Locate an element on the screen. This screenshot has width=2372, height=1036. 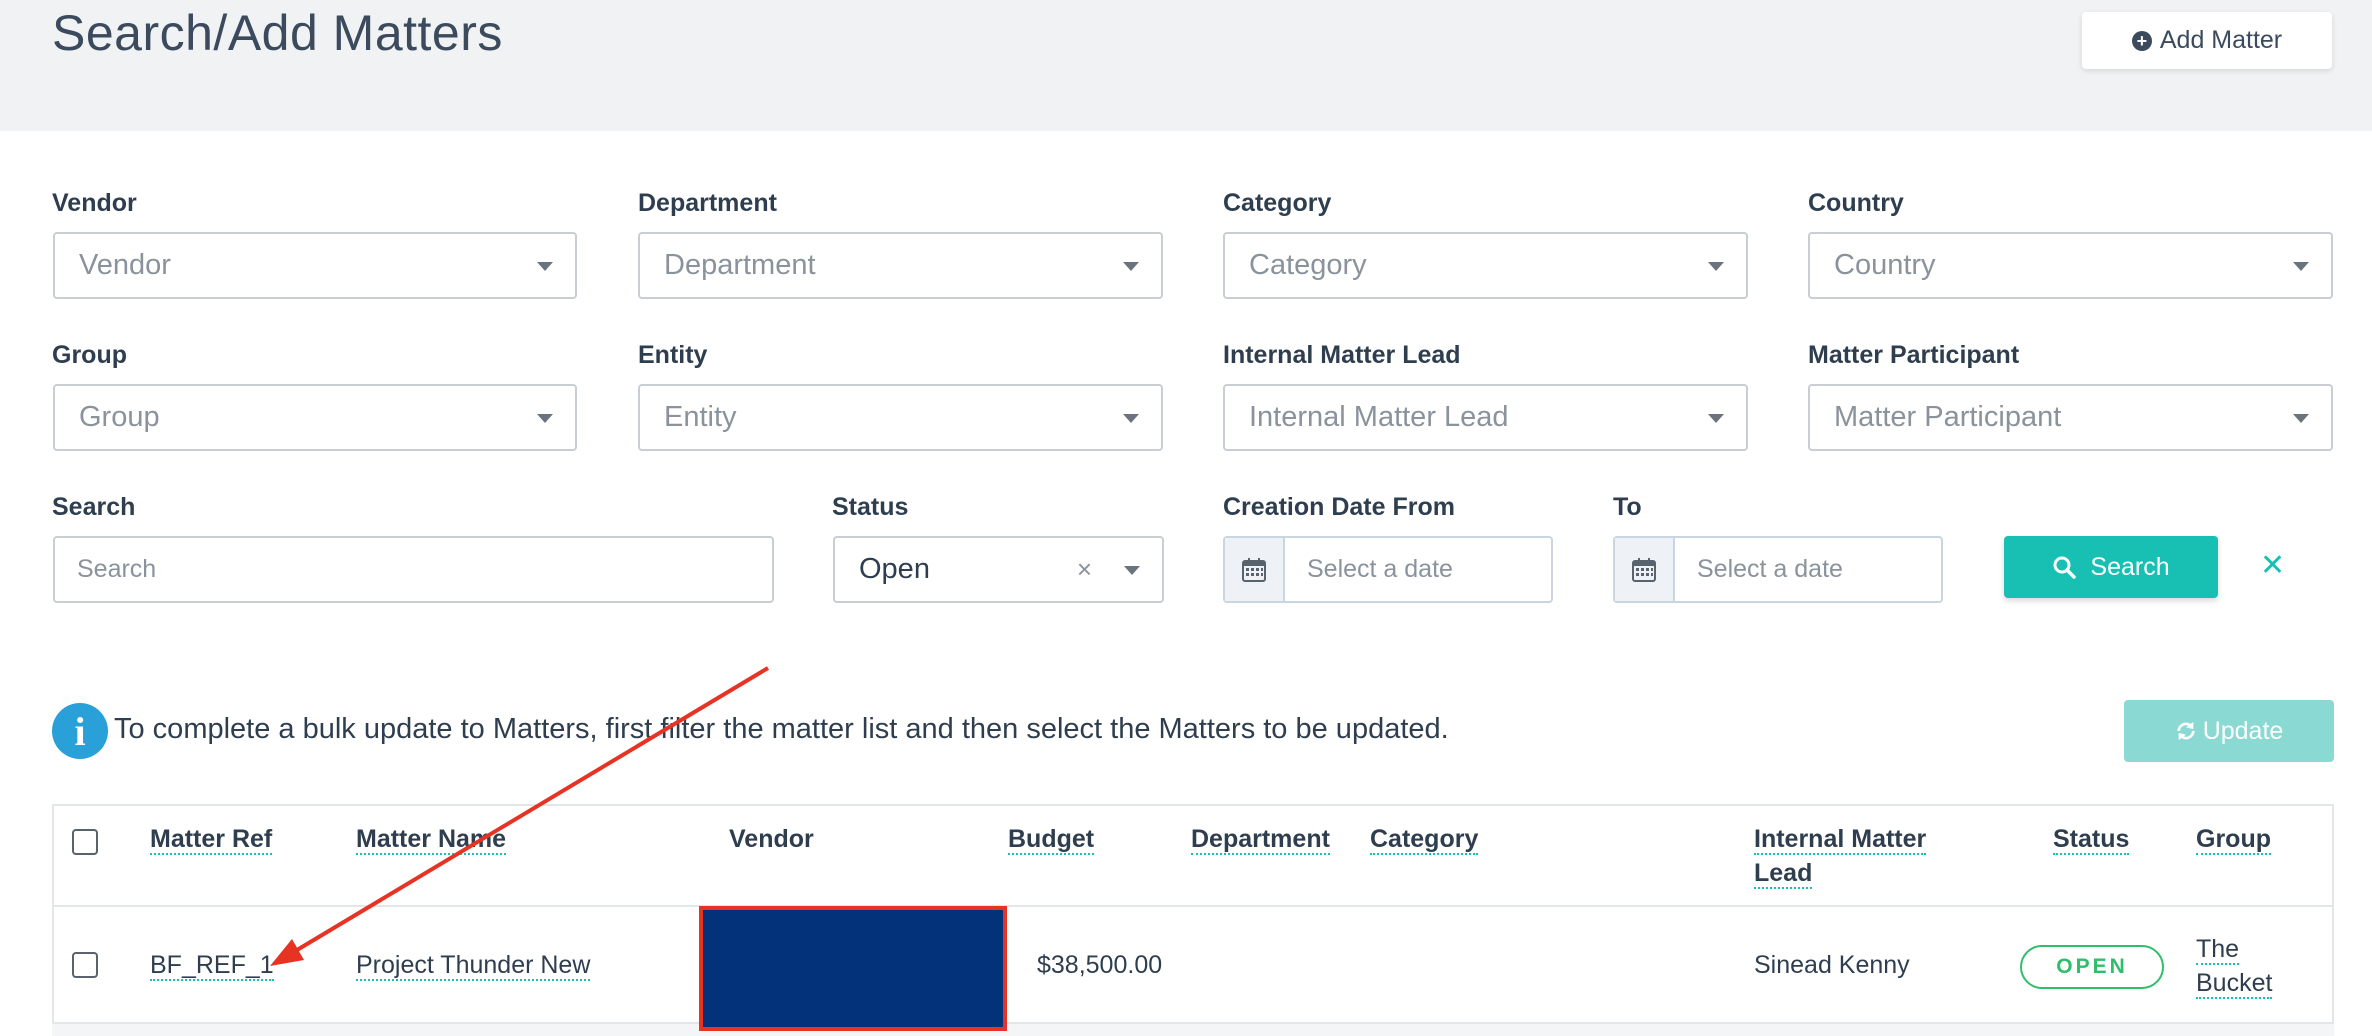
country-placeholder: Country is located at coordinates (1885, 265).